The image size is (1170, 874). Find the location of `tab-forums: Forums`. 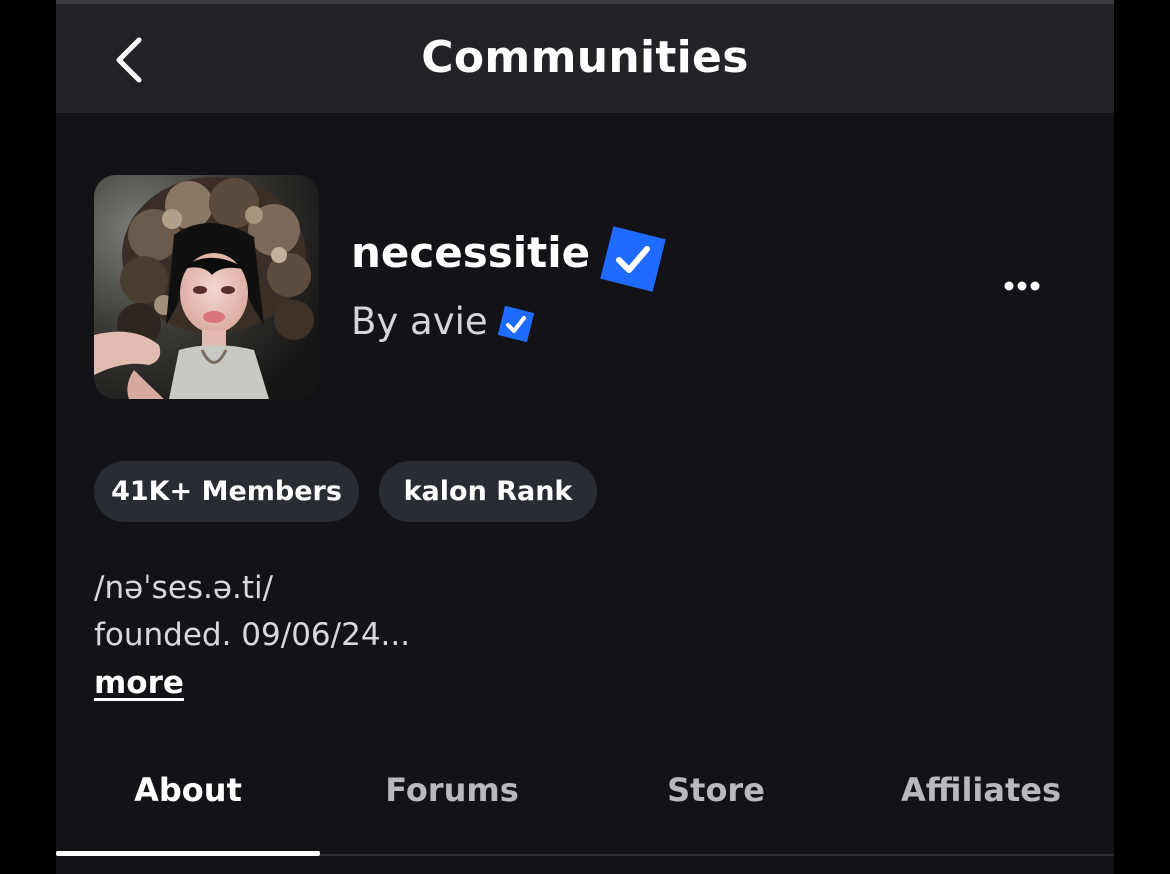

tab-forums: Forums is located at coordinates (452, 790).